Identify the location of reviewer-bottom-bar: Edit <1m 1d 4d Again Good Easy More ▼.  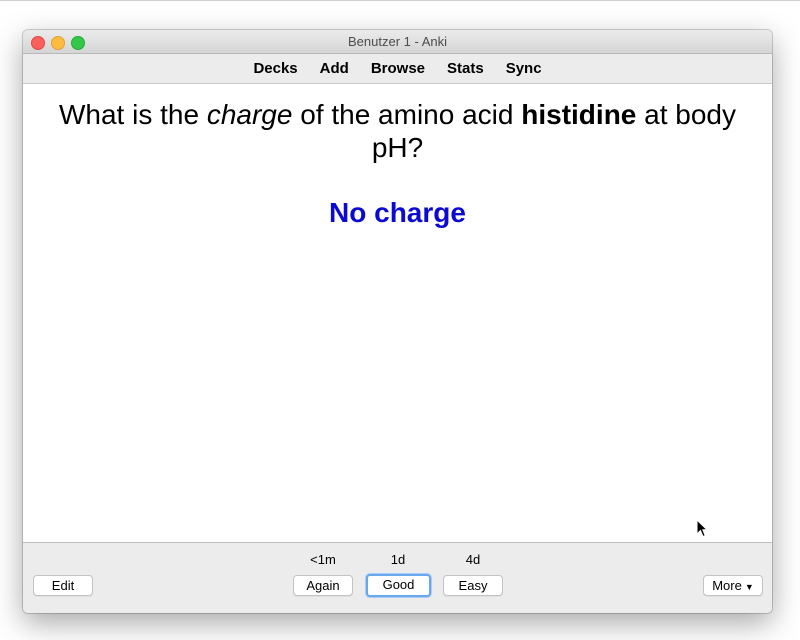
(397, 577).